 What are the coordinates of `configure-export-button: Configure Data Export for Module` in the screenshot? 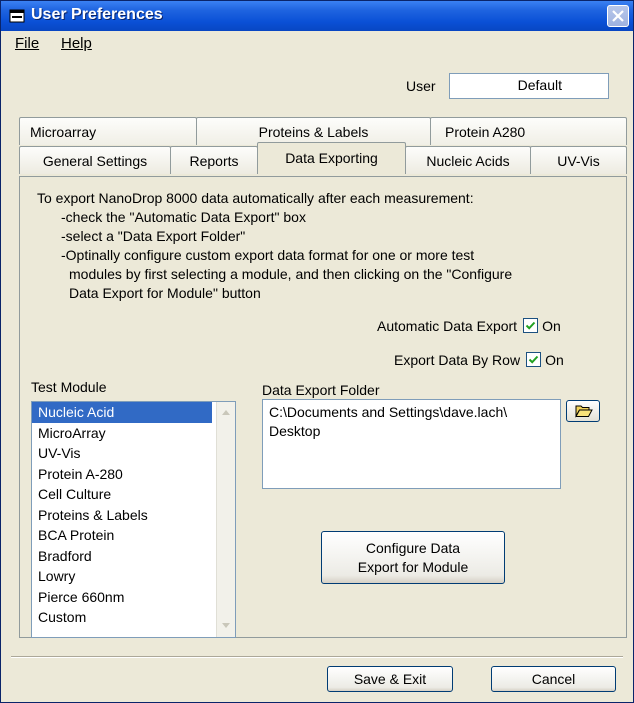 It's located at (413, 557).